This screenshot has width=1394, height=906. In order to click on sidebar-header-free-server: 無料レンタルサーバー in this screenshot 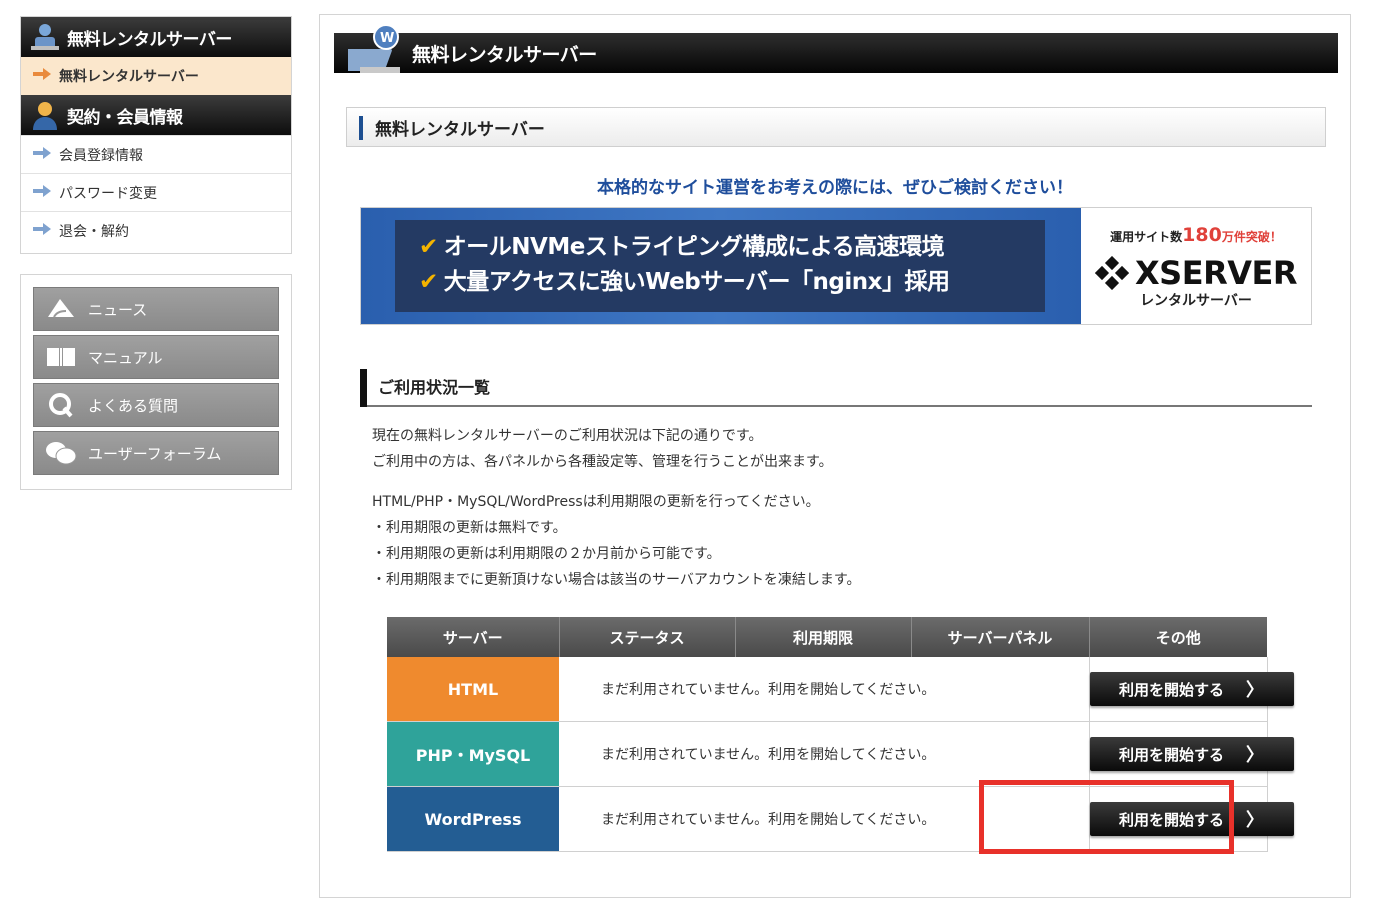, I will do `click(156, 37)`.